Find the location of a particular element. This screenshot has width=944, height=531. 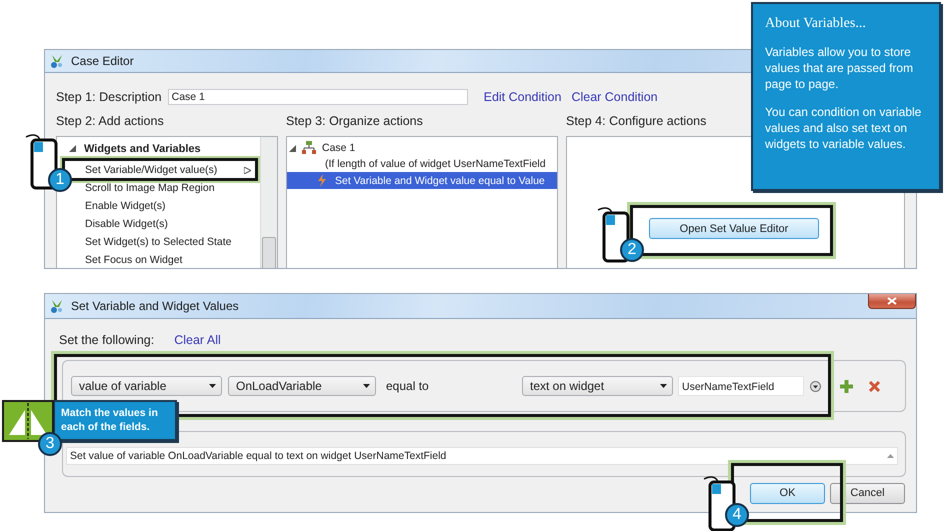

window-title: Case Editor is located at coordinates (102, 61).